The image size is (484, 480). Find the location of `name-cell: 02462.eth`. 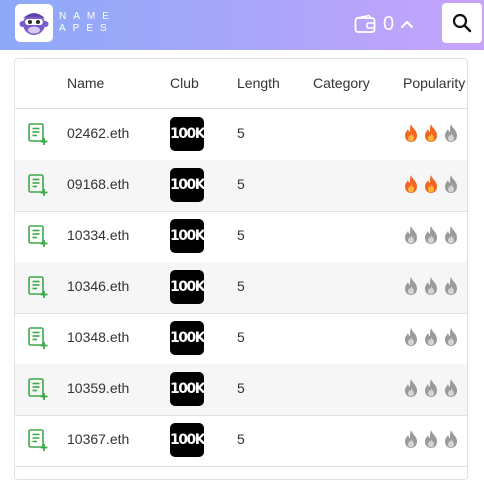

name-cell: 02462.eth is located at coordinates (98, 133).